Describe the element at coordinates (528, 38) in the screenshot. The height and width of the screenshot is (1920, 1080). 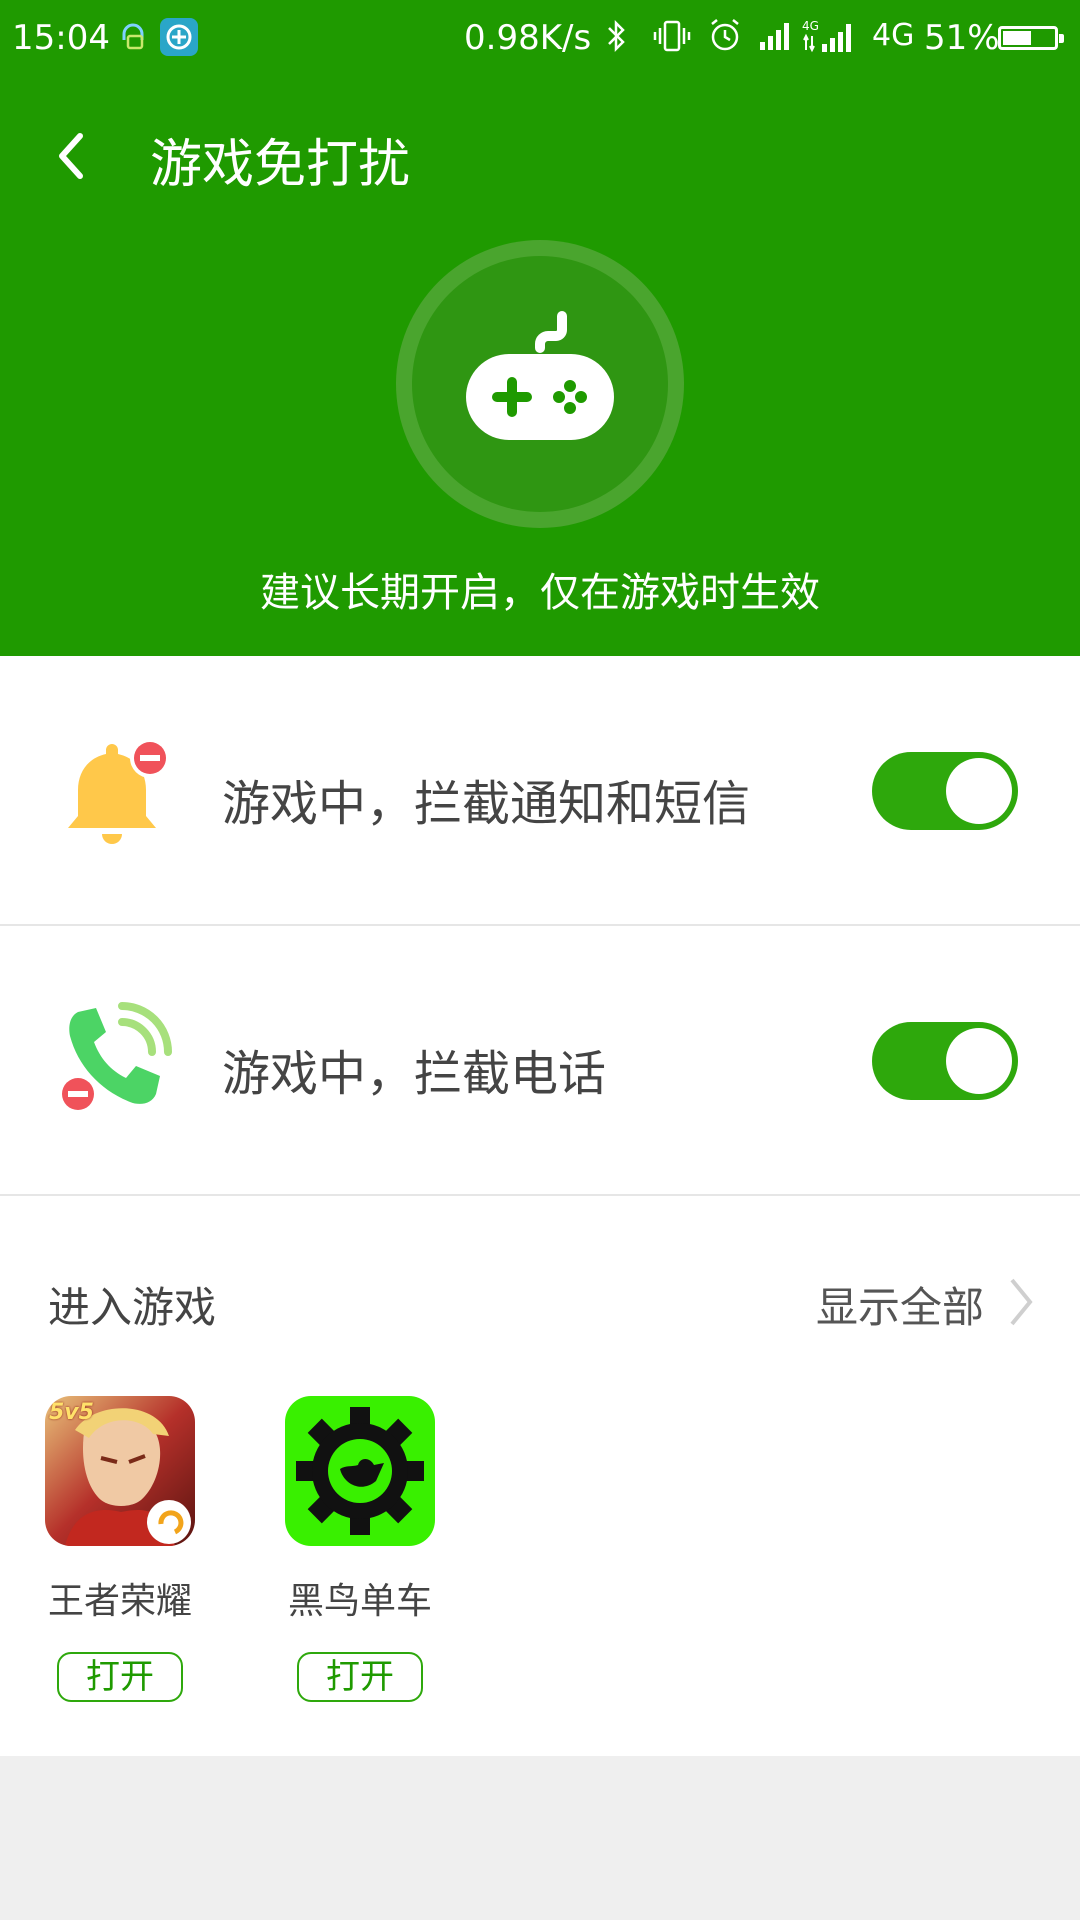
I see `network-speed: 0.98K/s` at that location.